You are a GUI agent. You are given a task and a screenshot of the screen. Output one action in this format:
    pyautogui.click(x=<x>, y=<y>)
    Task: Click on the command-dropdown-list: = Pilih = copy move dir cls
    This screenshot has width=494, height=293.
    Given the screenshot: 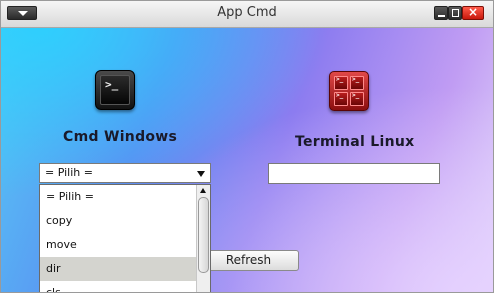 What is the action you would take?
    pyautogui.click(x=125, y=238)
    